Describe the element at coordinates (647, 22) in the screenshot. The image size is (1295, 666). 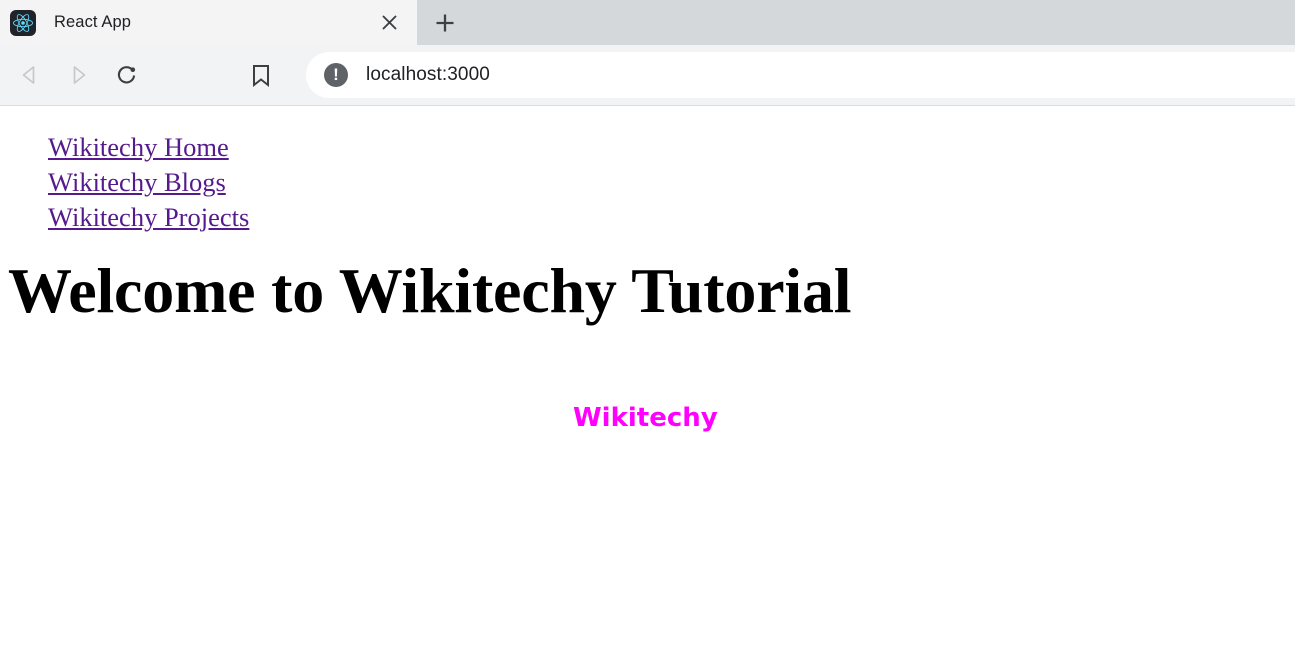
I see `tab-strip: React App` at that location.